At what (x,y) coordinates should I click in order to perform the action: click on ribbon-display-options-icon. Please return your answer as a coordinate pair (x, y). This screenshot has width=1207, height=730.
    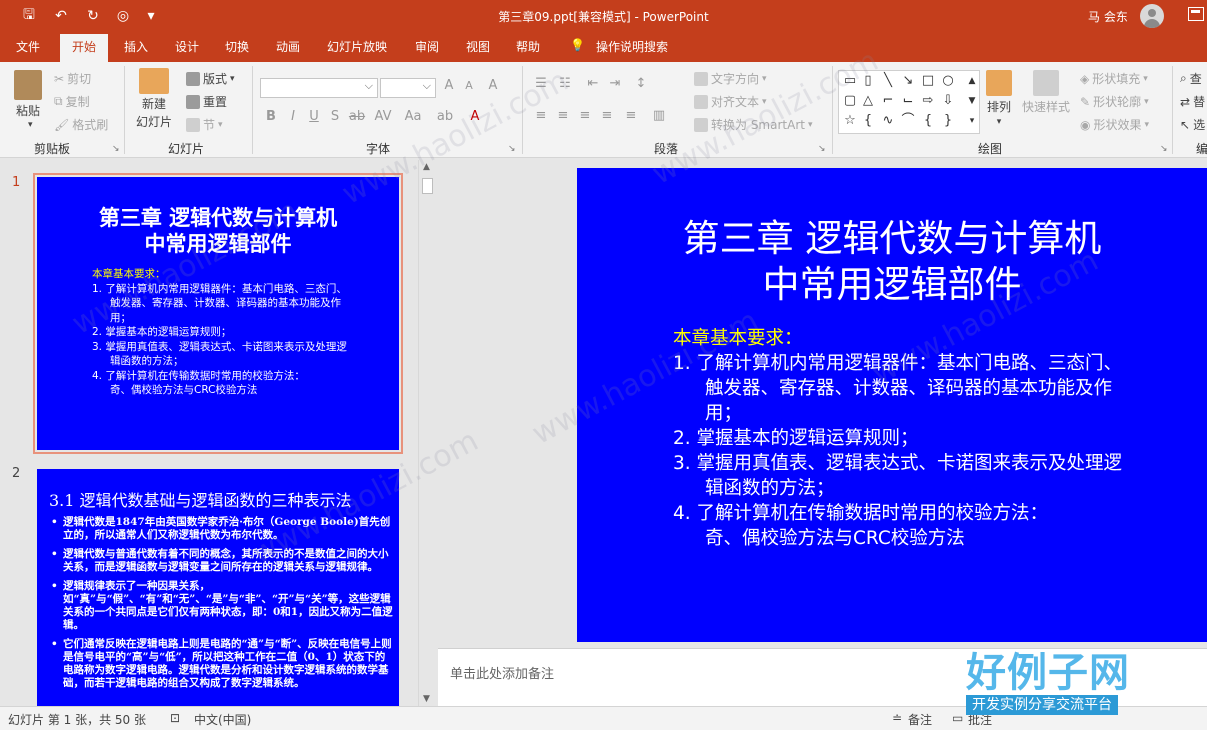
    Looking at the image, I should click on (1196, 14).